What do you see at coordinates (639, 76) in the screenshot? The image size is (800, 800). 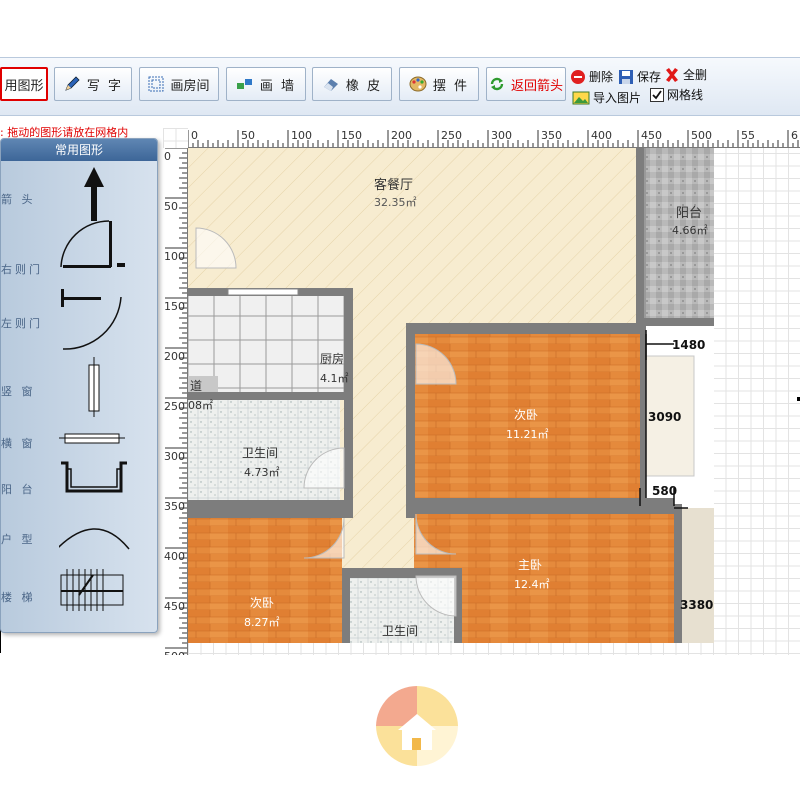 I see `save-button: 保存` at bounding box center [639, 76].